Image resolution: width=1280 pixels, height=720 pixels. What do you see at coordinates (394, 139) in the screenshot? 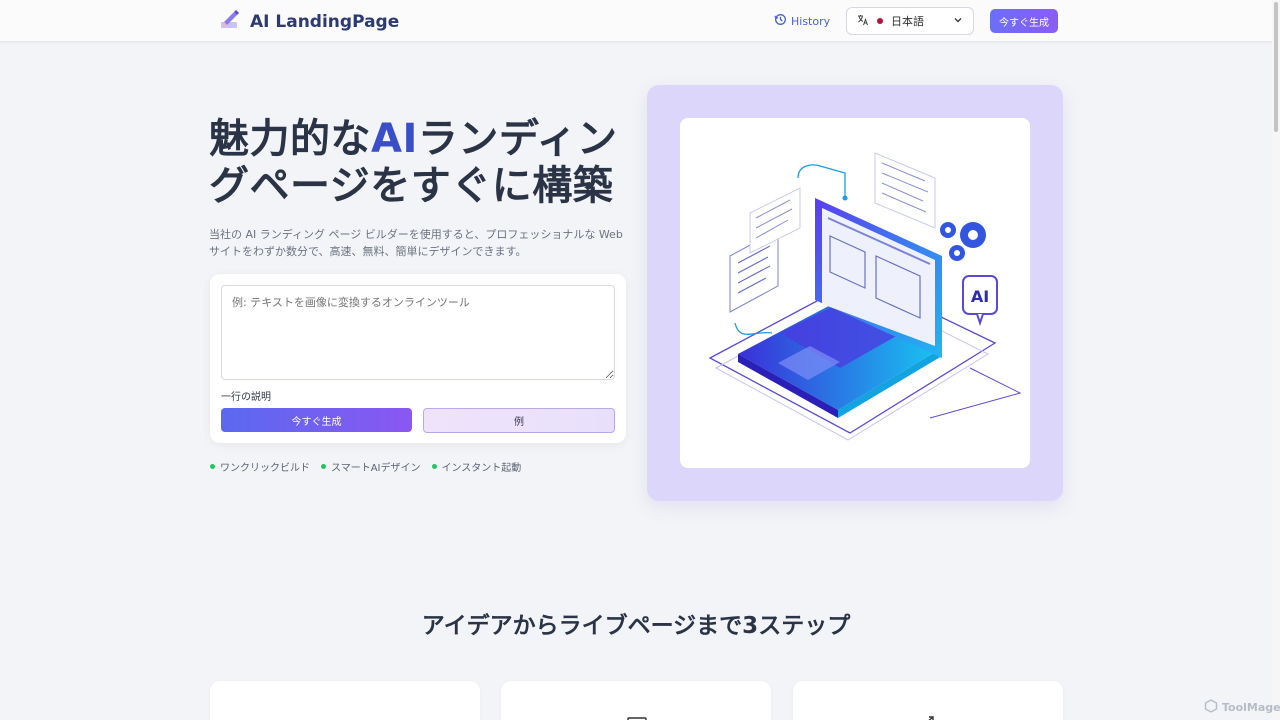
I see `hero-title-accent: AI` at bounding box center [394, 139].